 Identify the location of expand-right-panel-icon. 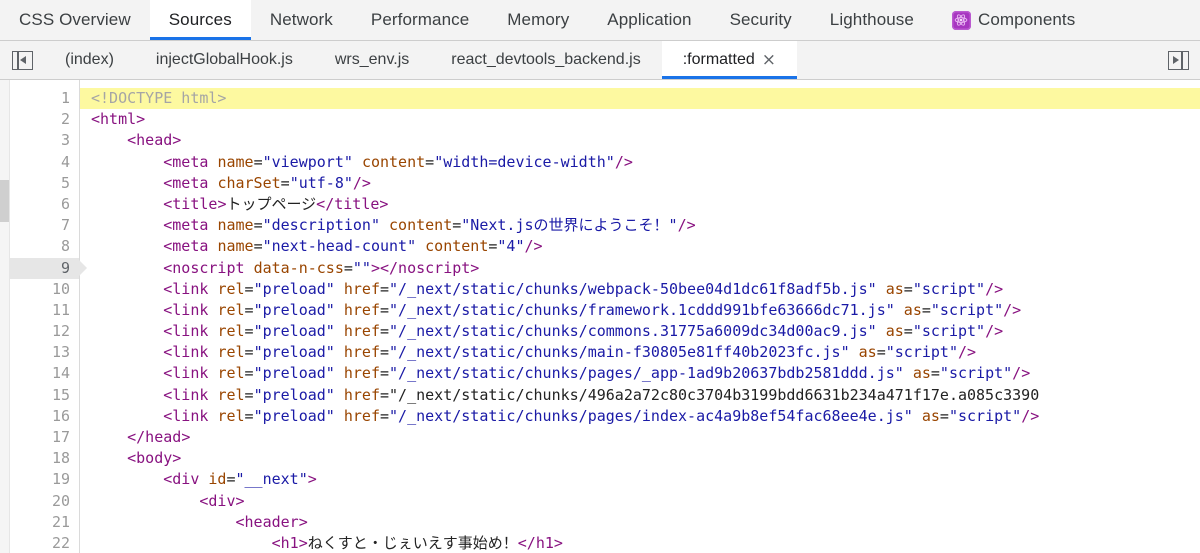
(1178, 60).